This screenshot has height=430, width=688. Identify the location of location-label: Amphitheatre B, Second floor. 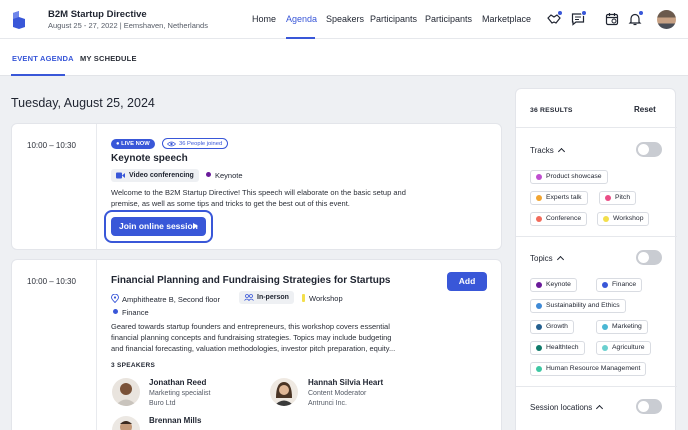
(171, 299).